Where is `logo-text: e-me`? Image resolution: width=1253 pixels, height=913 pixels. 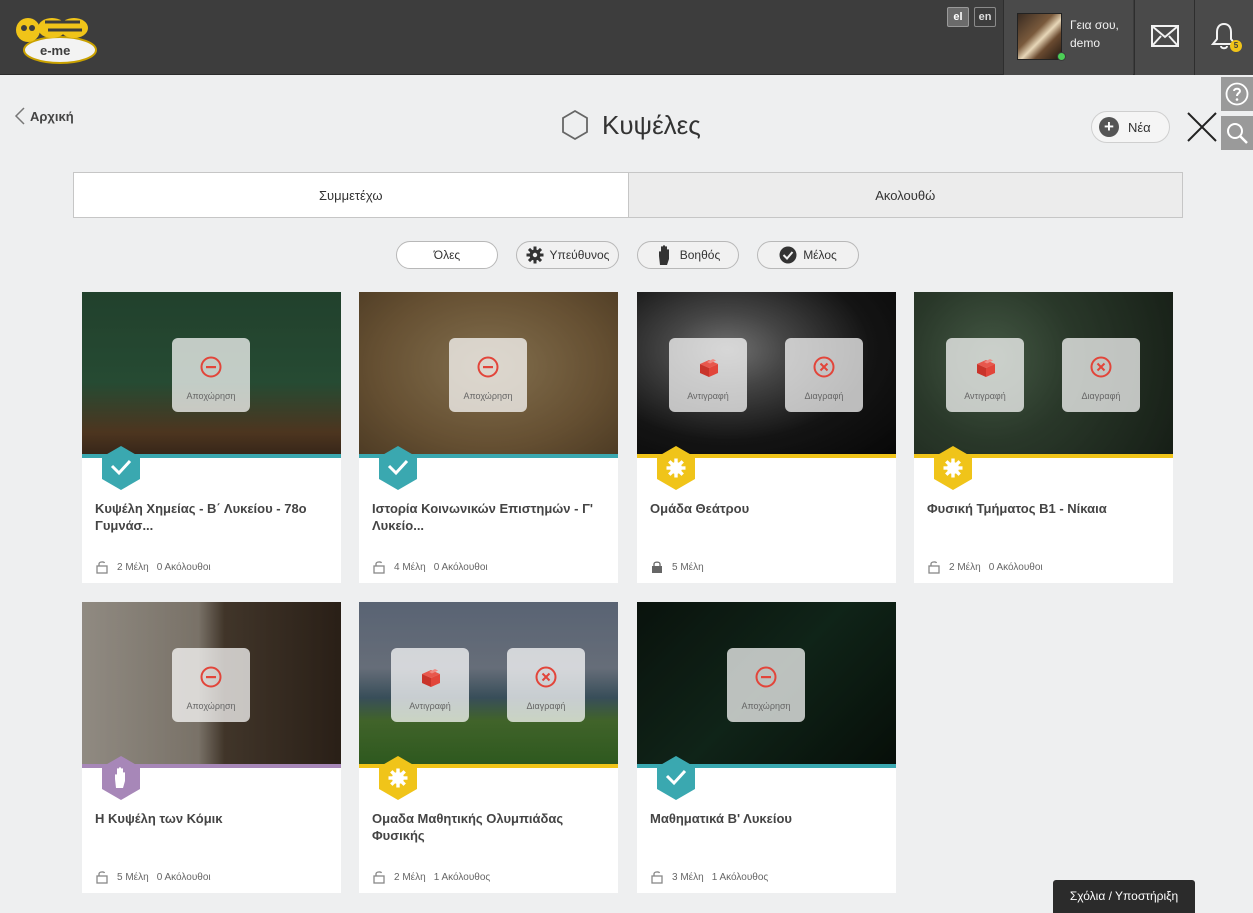
logo-text: e-me is located at coordinates (55, 50).